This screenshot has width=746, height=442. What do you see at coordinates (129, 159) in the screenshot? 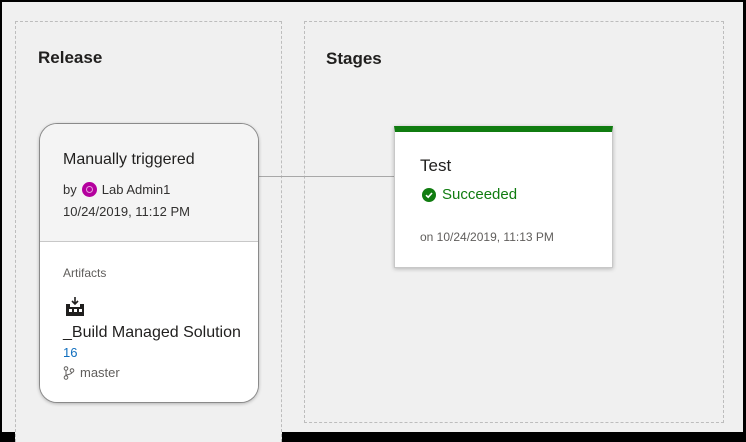
I see `trigger-type: Manually triggered` at bounding box center [129, 159].